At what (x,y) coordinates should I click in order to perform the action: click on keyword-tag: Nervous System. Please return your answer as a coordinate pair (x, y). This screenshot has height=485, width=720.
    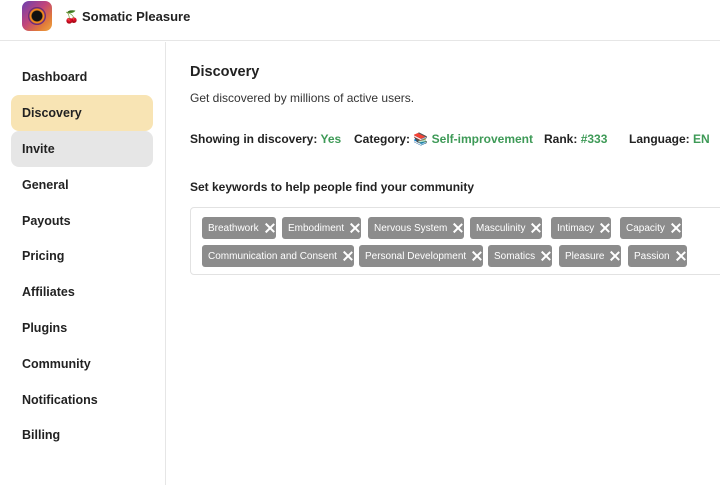
    Looking at the image, I should click on (416, 228).